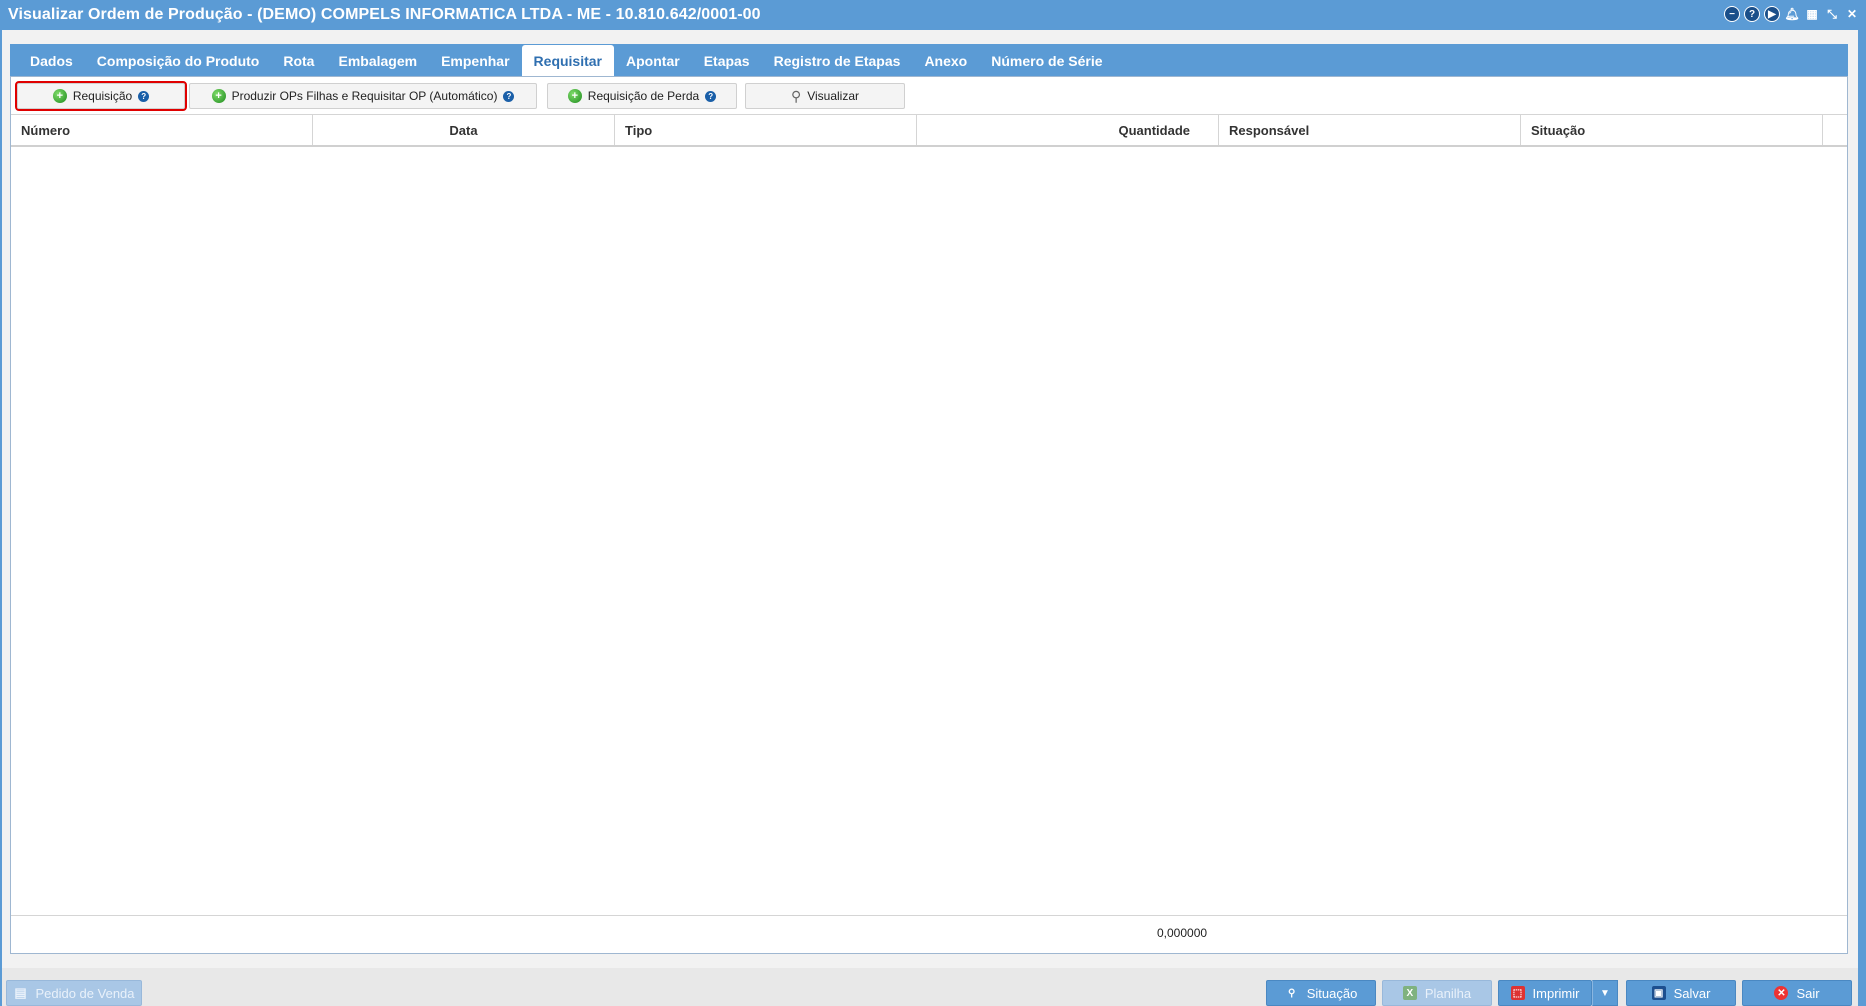 The image size is (1866, 1006). I want to click on column-header-data: Data, so click(464, 130).